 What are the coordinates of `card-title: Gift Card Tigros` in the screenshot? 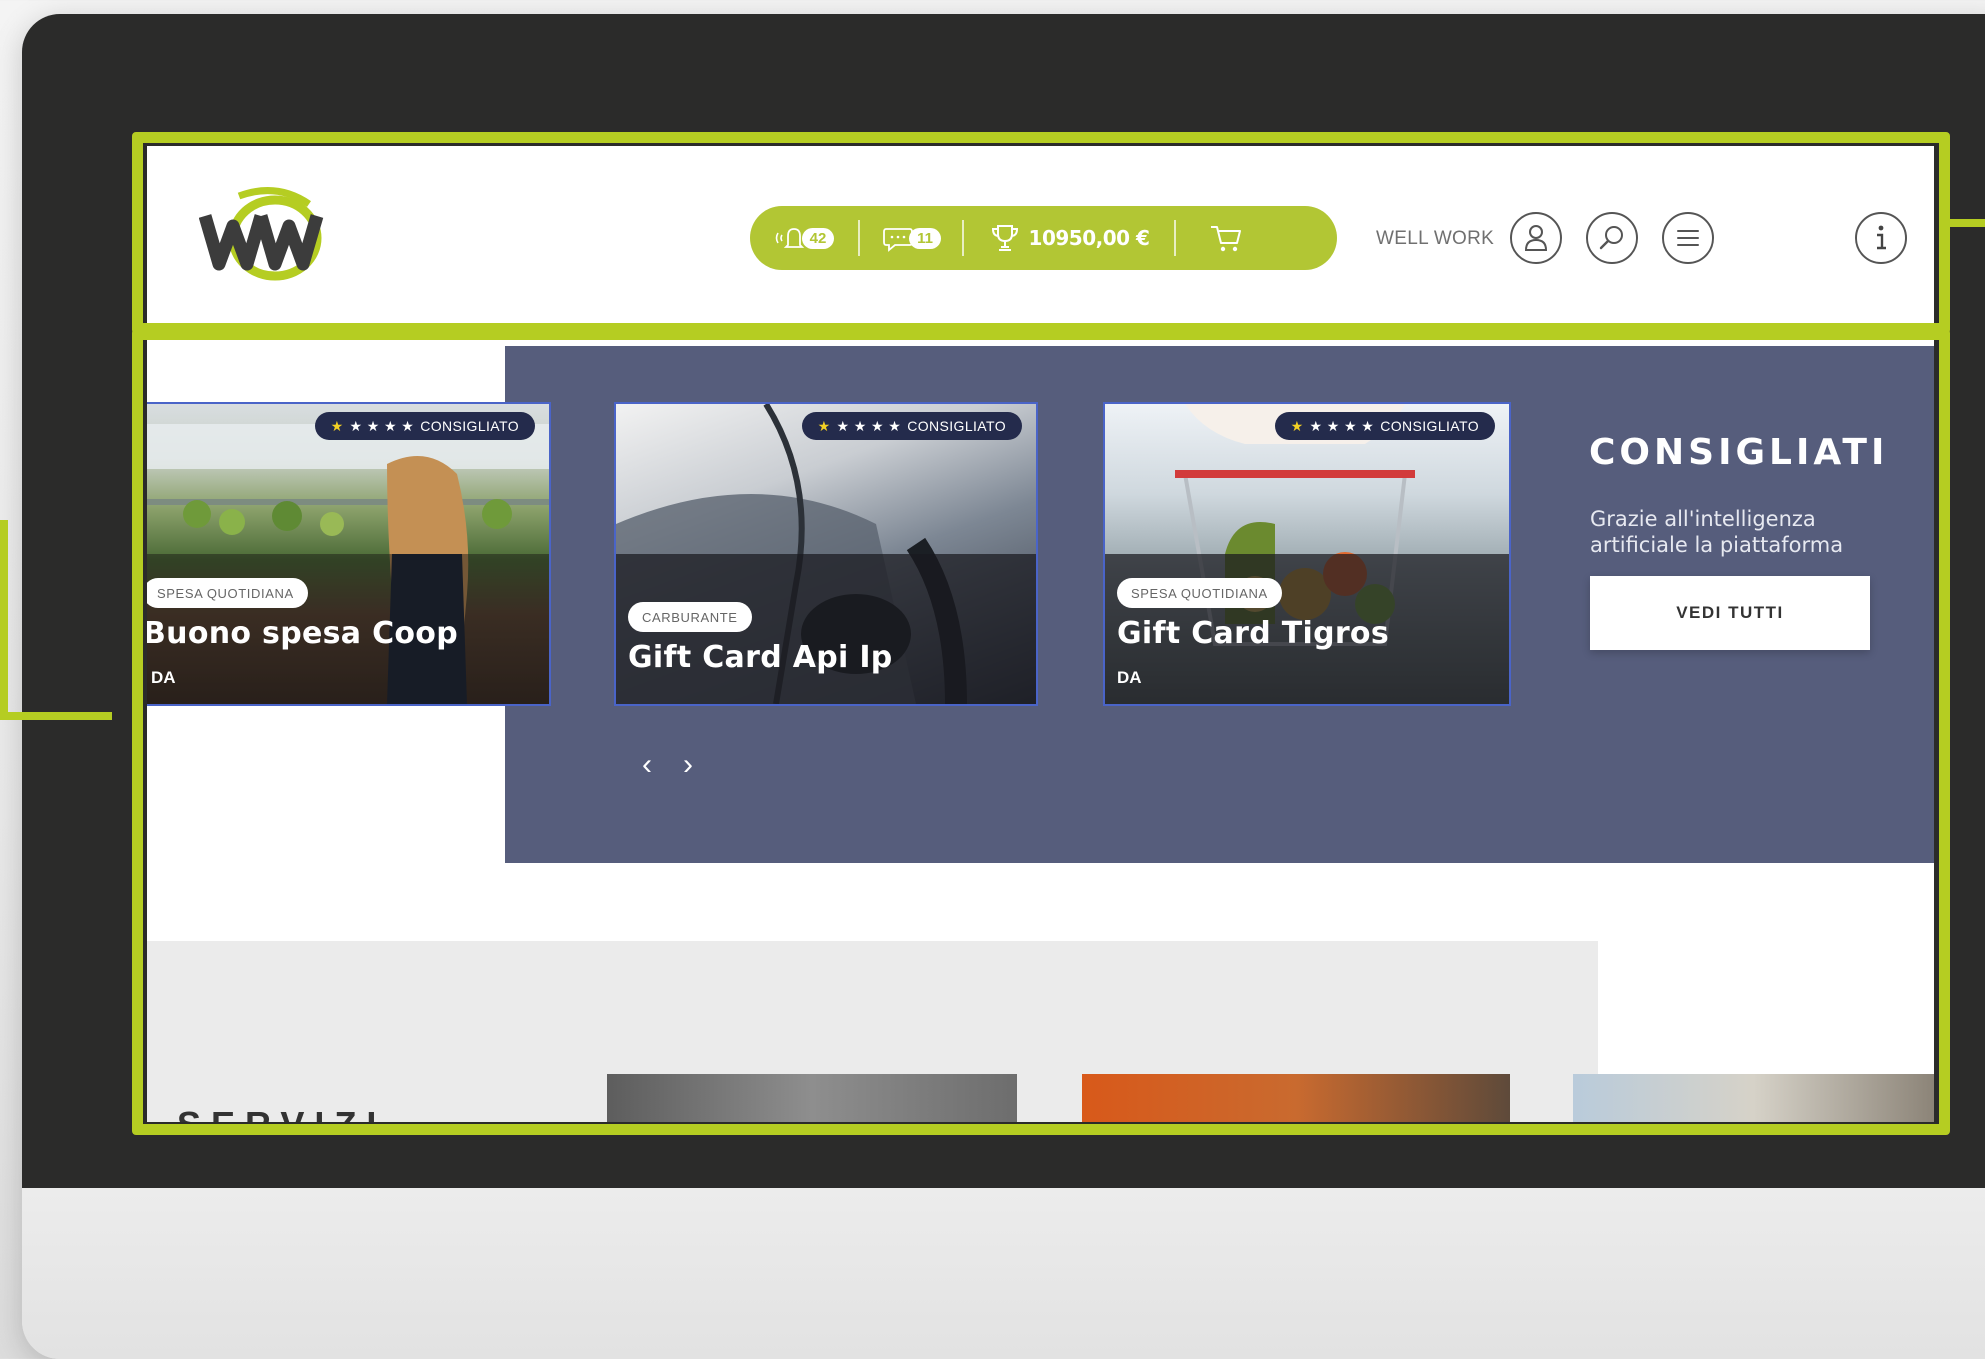 It's located at (1253, 633).